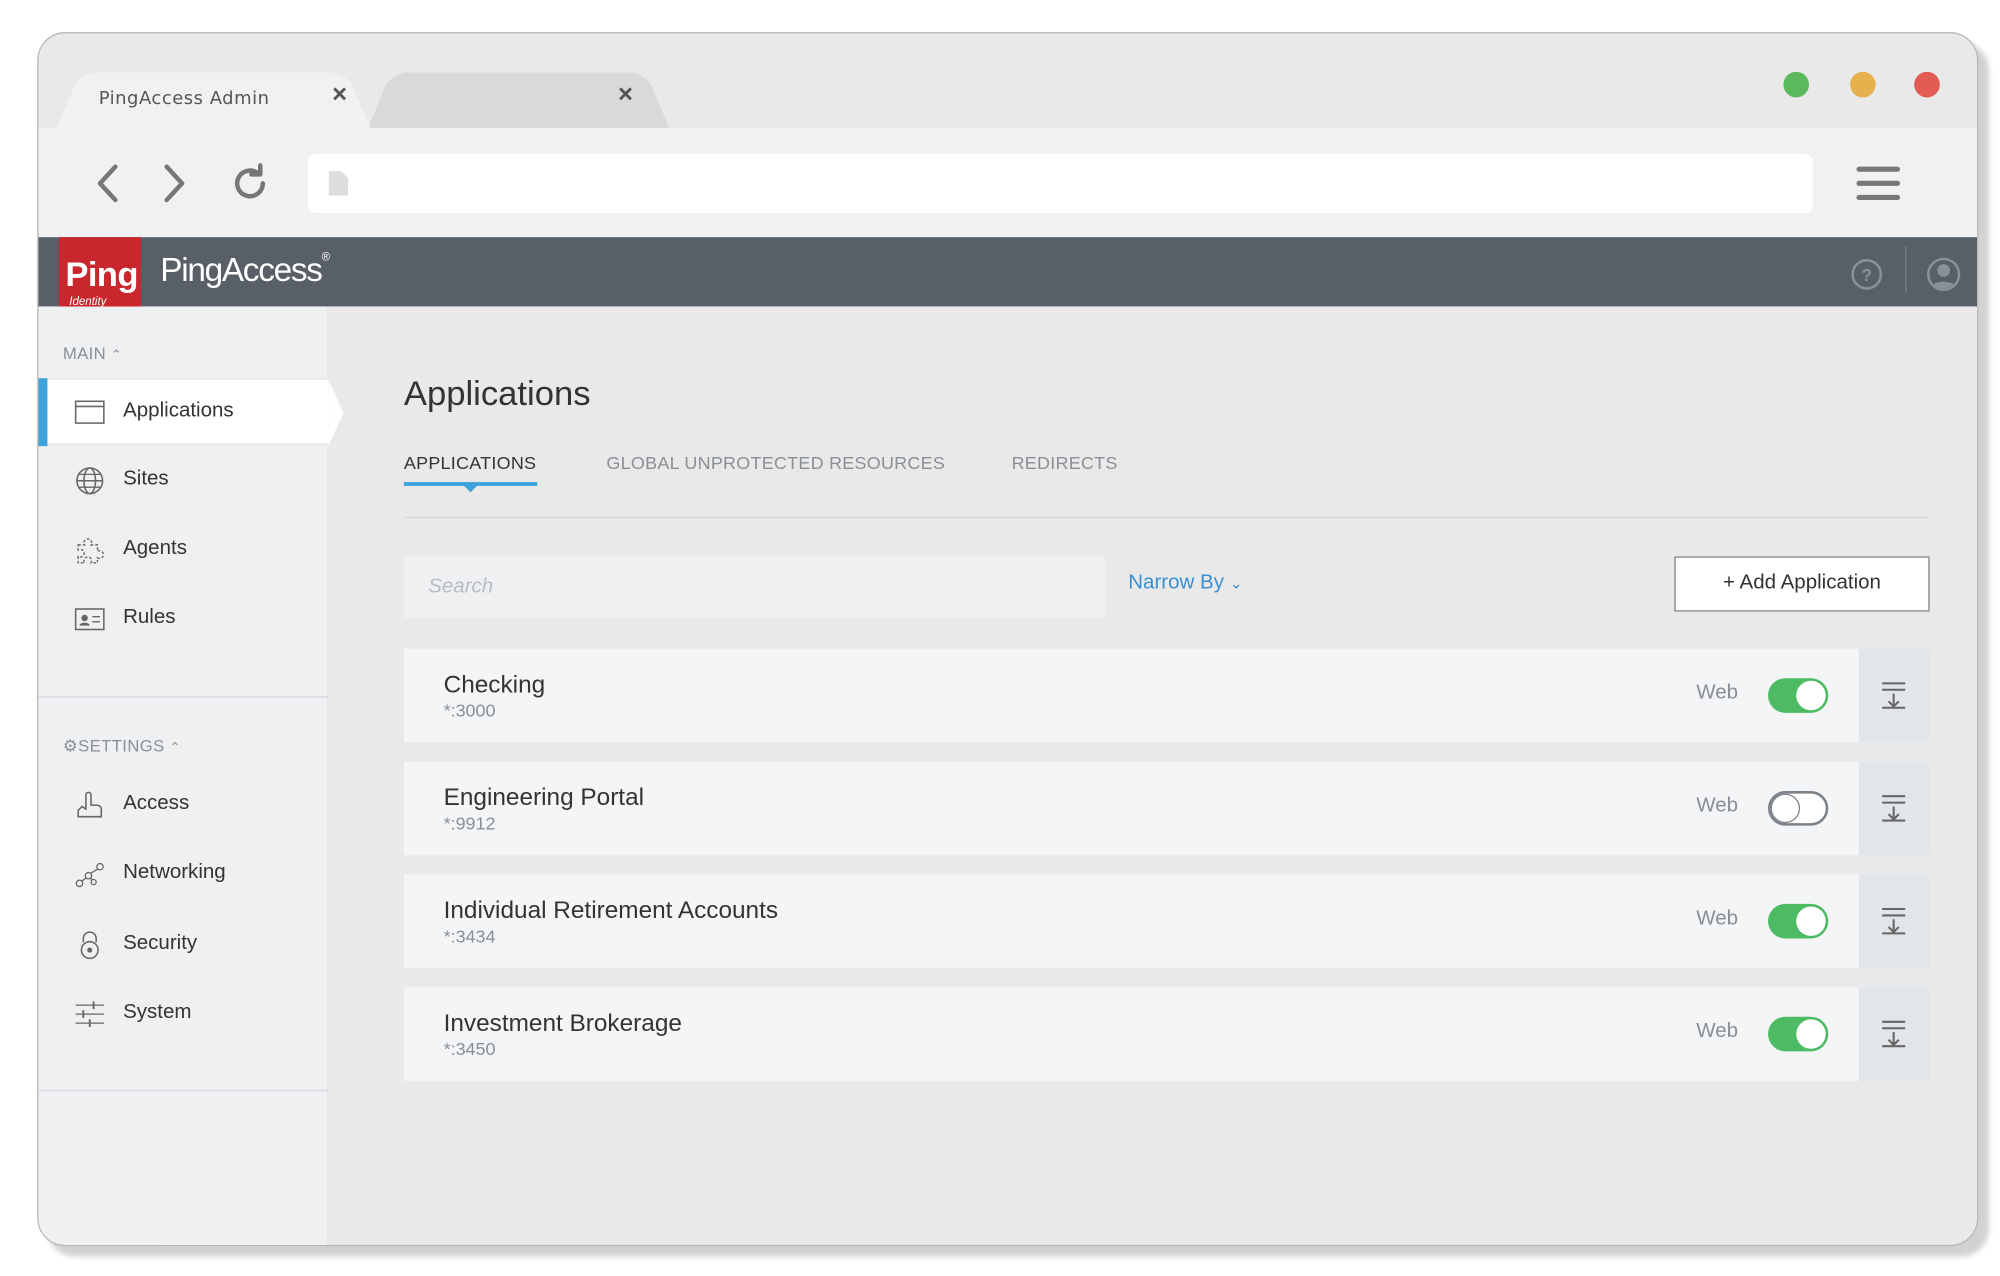 Image resolution: width=2000 pixels, height=1276 pixels. Describe the element at coordinates (174, 872) in the screenshot. I see `sidebar-item-label: Networking` at that location.